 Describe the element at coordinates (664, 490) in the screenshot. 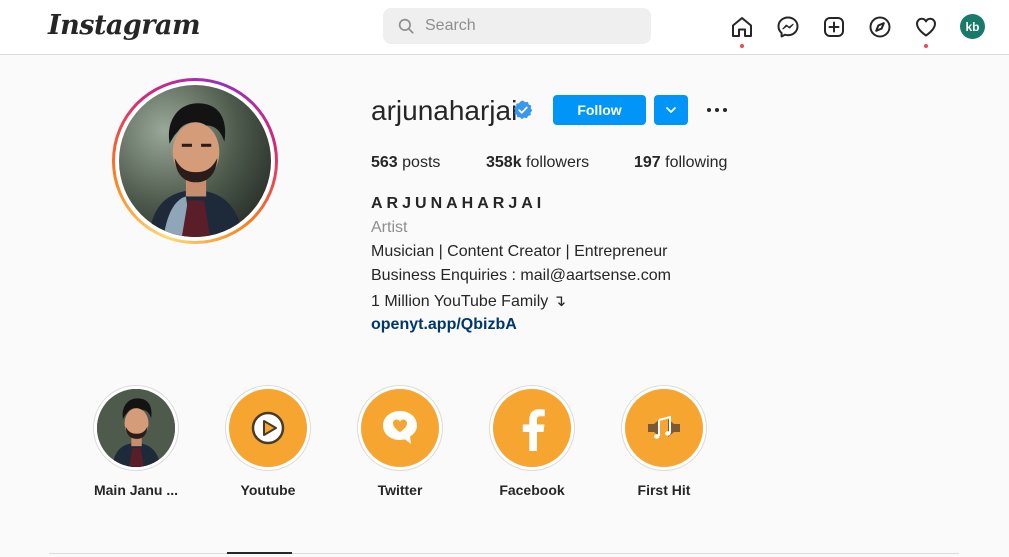

I see `highlight-label: First Hit` at that location.